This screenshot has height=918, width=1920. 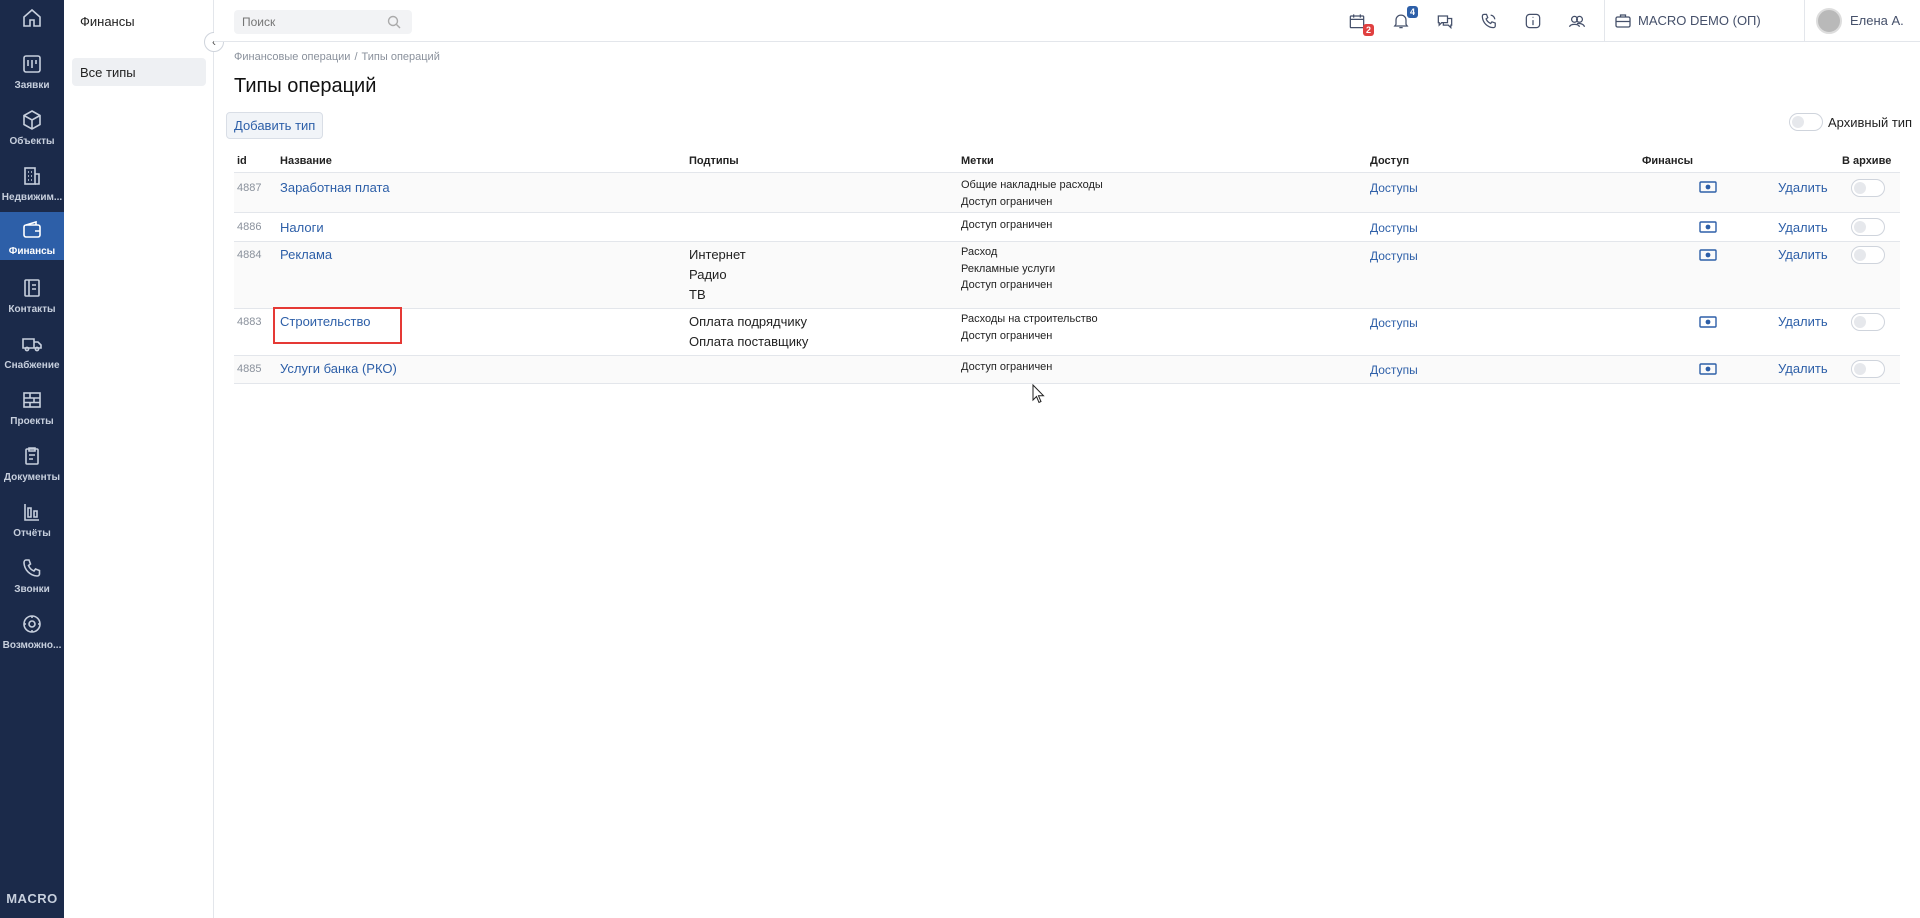 I want to click on notifications-button: 4, so click(x=1404, y=19).